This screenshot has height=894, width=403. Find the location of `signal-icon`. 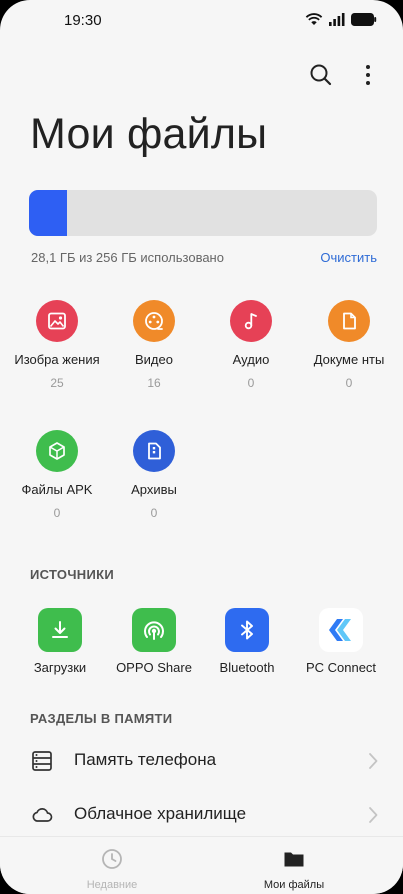

signal-icon is located at coordinates (337, 19).